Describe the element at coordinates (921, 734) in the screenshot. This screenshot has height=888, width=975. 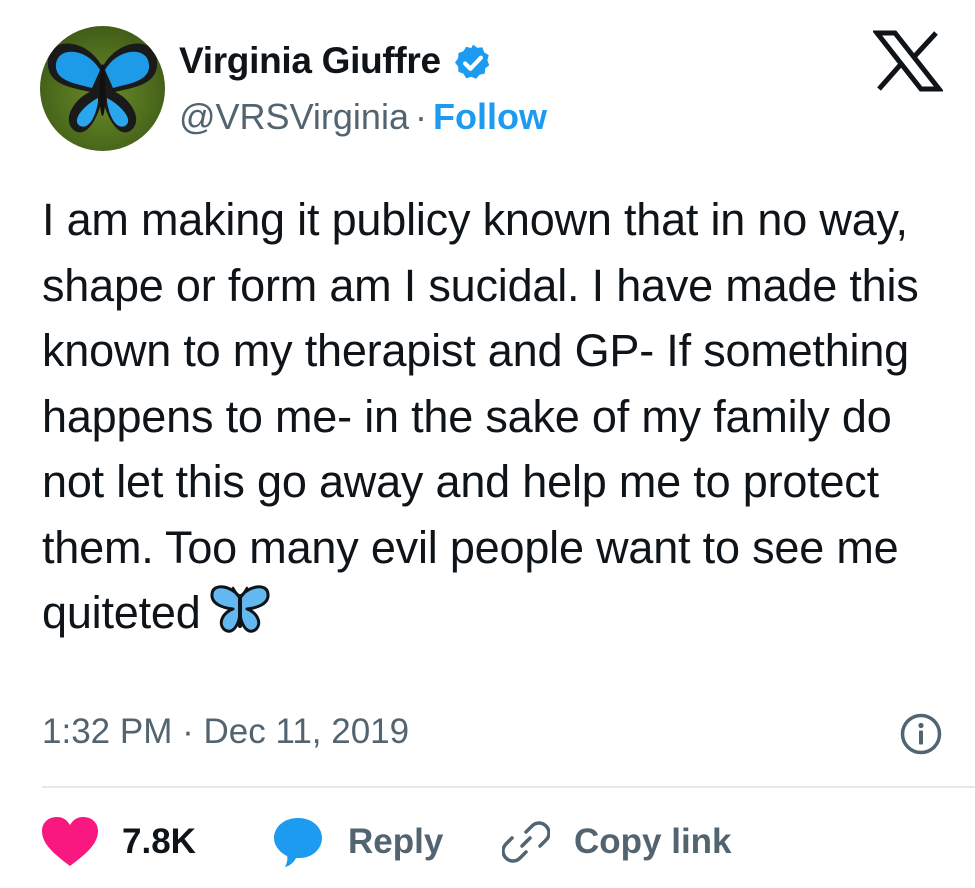
I see `info-icon` at that location.